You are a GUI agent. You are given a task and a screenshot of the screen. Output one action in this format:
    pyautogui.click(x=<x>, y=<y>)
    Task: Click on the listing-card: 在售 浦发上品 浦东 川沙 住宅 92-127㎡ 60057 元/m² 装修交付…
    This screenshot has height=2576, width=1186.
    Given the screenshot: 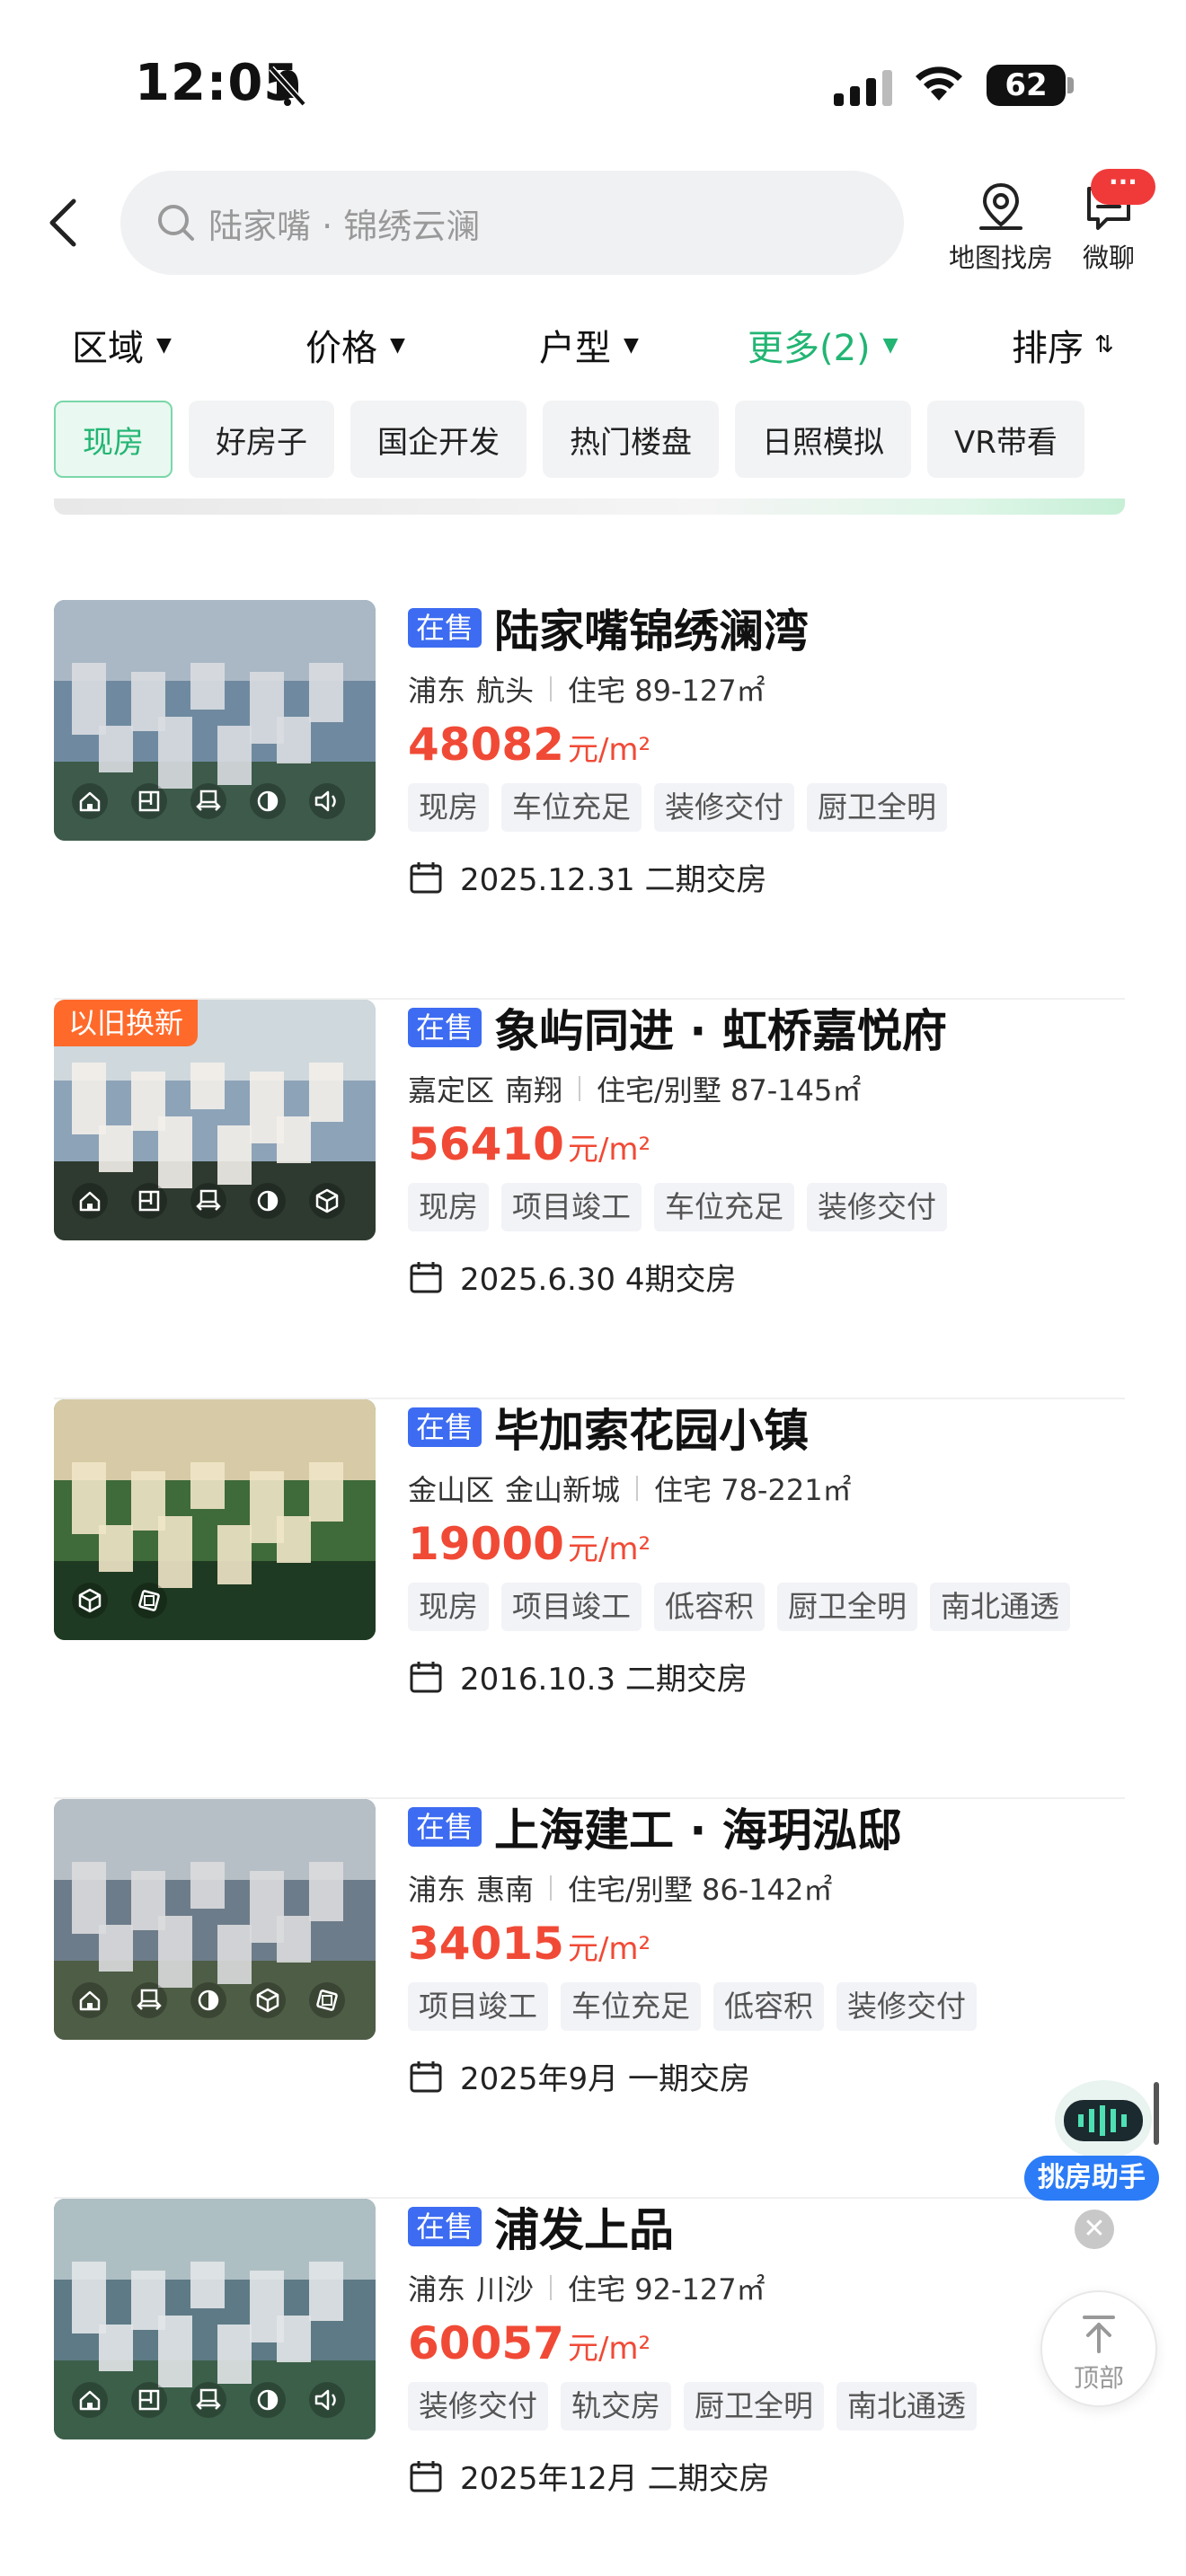 What is the action you would take?
    pyautogui.click(x=589, y=2387)
    